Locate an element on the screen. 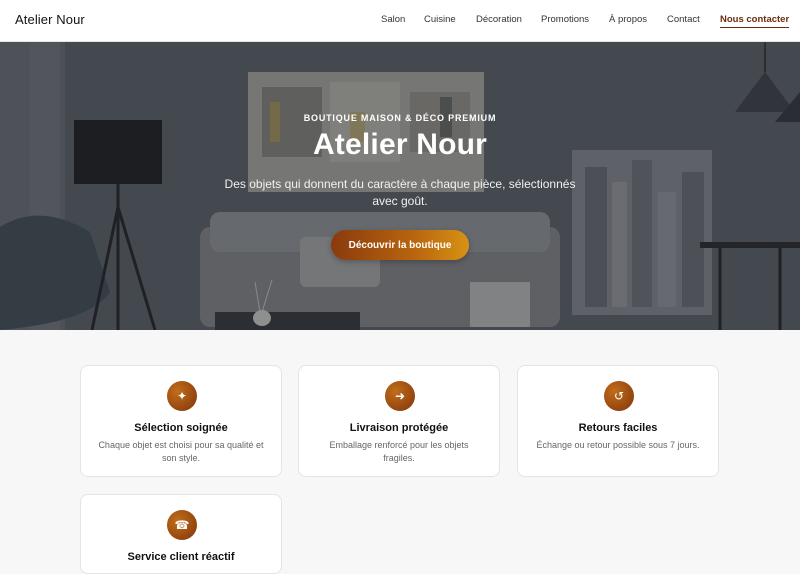 The width and height of the screenshot is (800, 574). nav-decoration: Décoration is located at coordinates (499, 19).